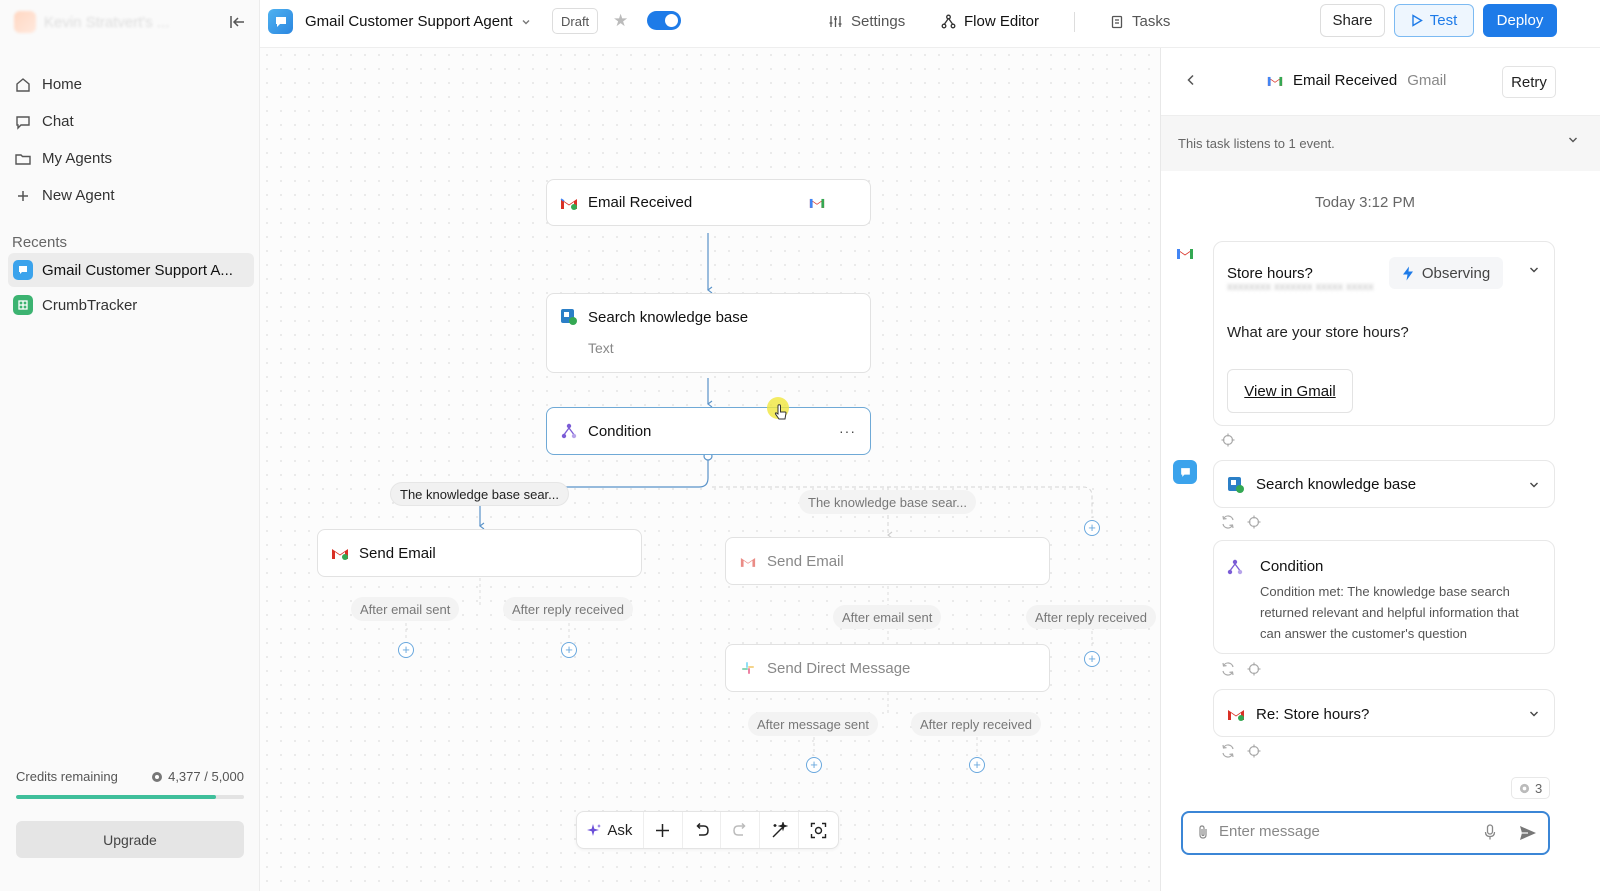  I want to click on card-actions, so click(1228, 440).